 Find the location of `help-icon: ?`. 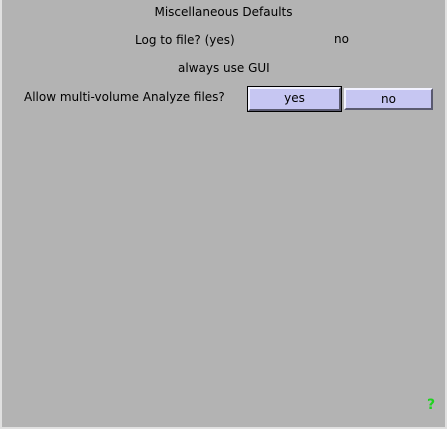

help-icon: ? is located at coordinates (431, 405).